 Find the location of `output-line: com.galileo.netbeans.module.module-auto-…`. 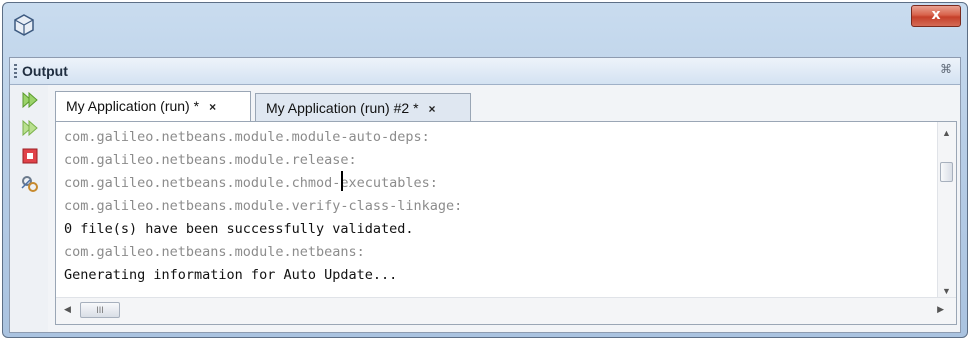

output-line: com.galileo.netbeans.module.module-auto-… is located at coordinates (247, 137).